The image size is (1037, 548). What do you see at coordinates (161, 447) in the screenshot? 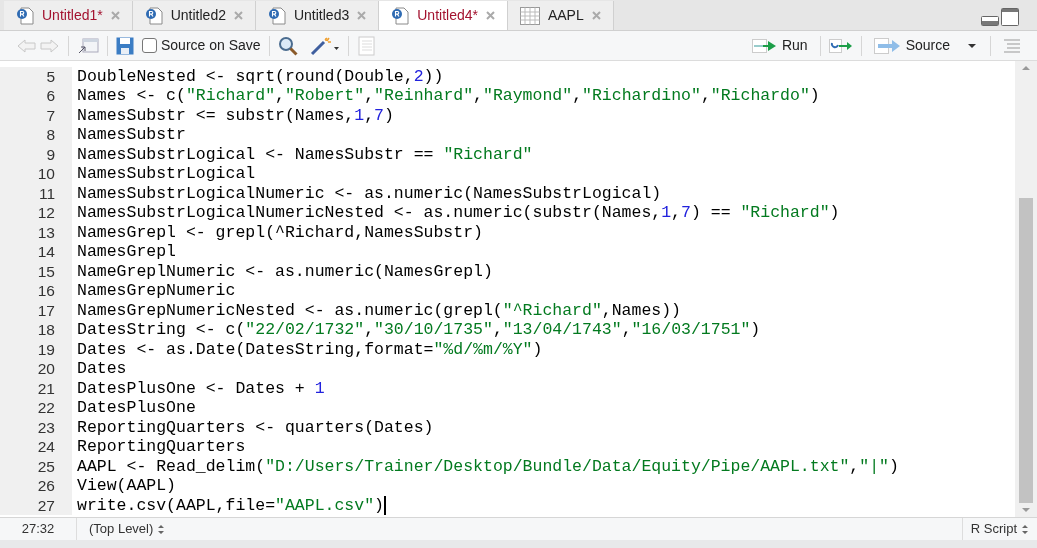
I see `code-line: ReportingQuarters` at bounding box center [161, 447].